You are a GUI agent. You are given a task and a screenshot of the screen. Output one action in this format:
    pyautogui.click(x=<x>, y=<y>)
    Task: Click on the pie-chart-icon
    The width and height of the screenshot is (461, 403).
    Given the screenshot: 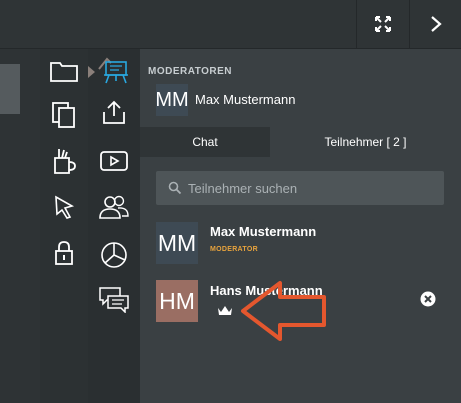 What is the action you would take?
    pyautogui.click(x=114, y=254)
    